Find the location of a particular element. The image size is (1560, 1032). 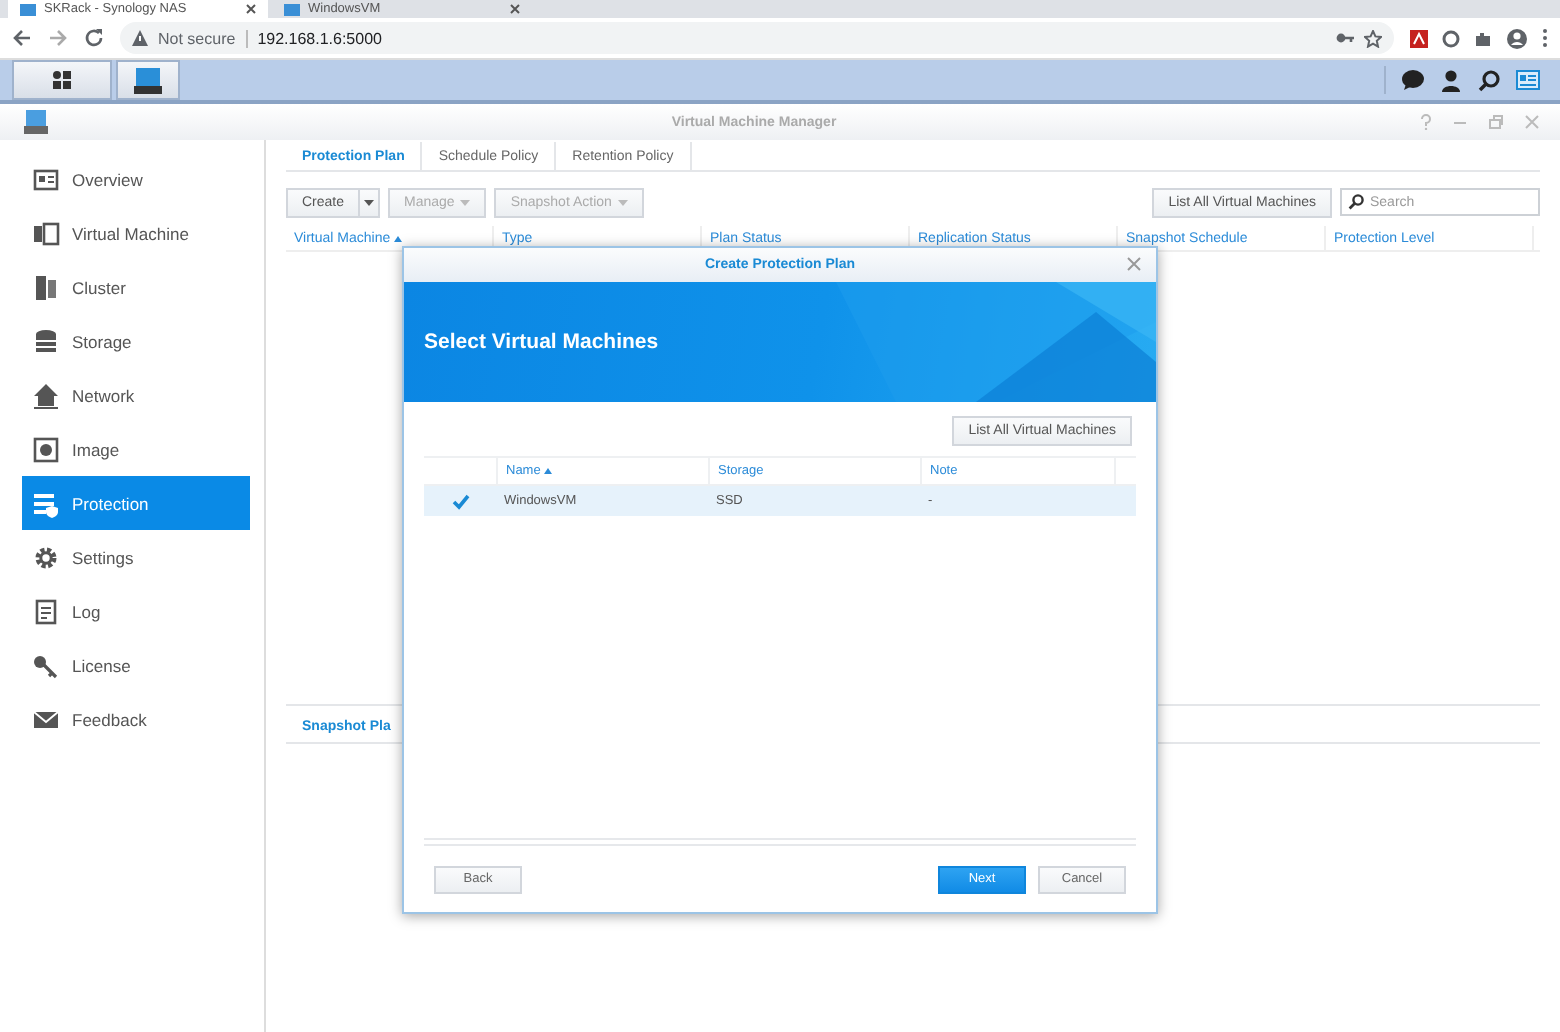

sidebar-item: Protection is located at coordinates (136, 503).